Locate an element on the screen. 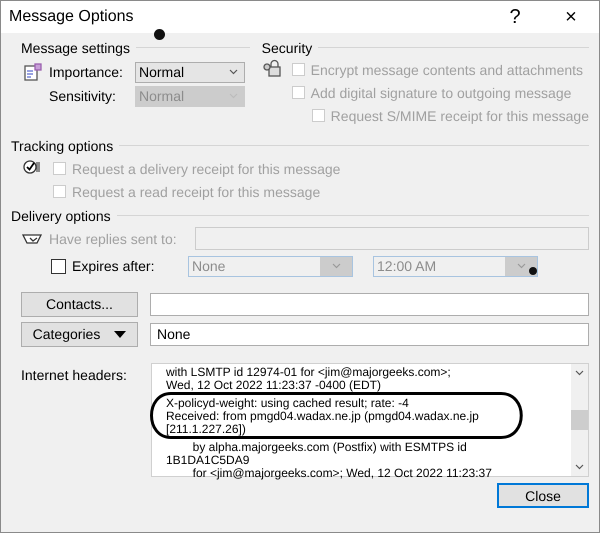 The width and height of the screenshot is (600, 533). checkbox-label: Expires after: is located at coordinates (114, 266).